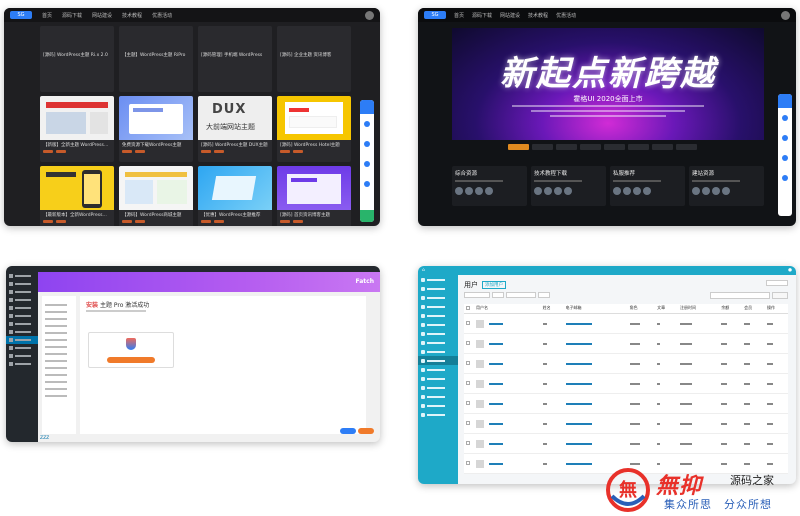  I want to click on search-input, so click(740, 295).